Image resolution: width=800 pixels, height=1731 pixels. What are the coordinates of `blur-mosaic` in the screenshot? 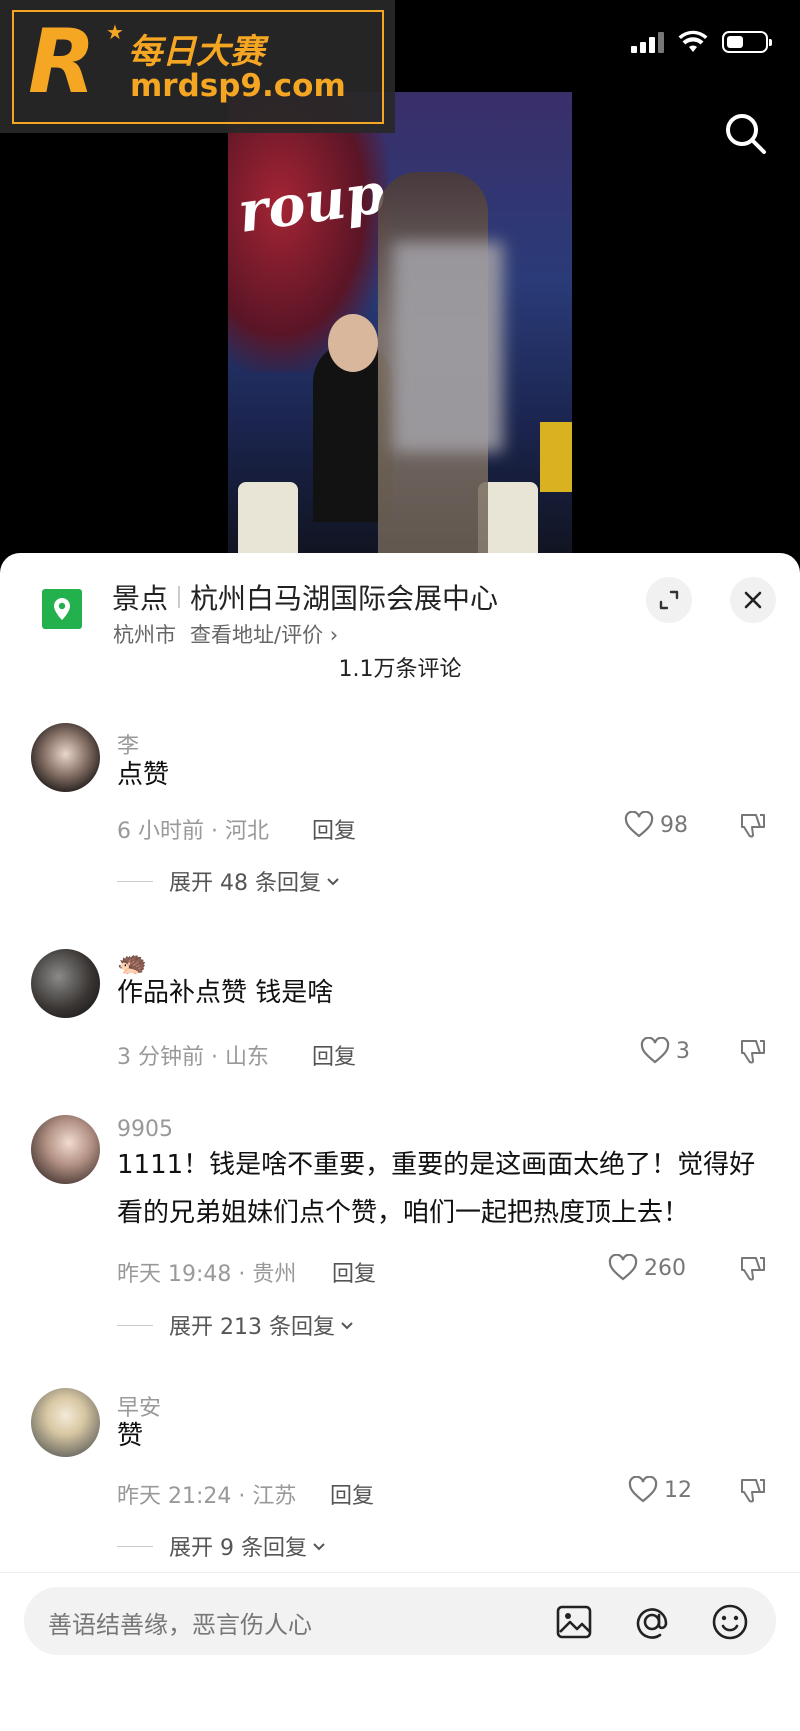 It's located at (448, 347).